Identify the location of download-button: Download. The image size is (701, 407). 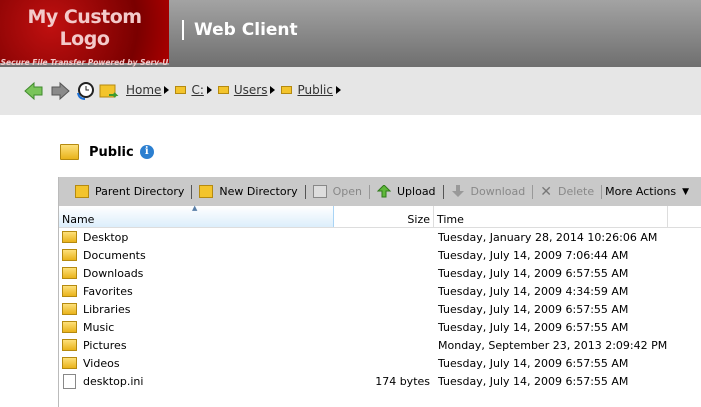
(488, 191).